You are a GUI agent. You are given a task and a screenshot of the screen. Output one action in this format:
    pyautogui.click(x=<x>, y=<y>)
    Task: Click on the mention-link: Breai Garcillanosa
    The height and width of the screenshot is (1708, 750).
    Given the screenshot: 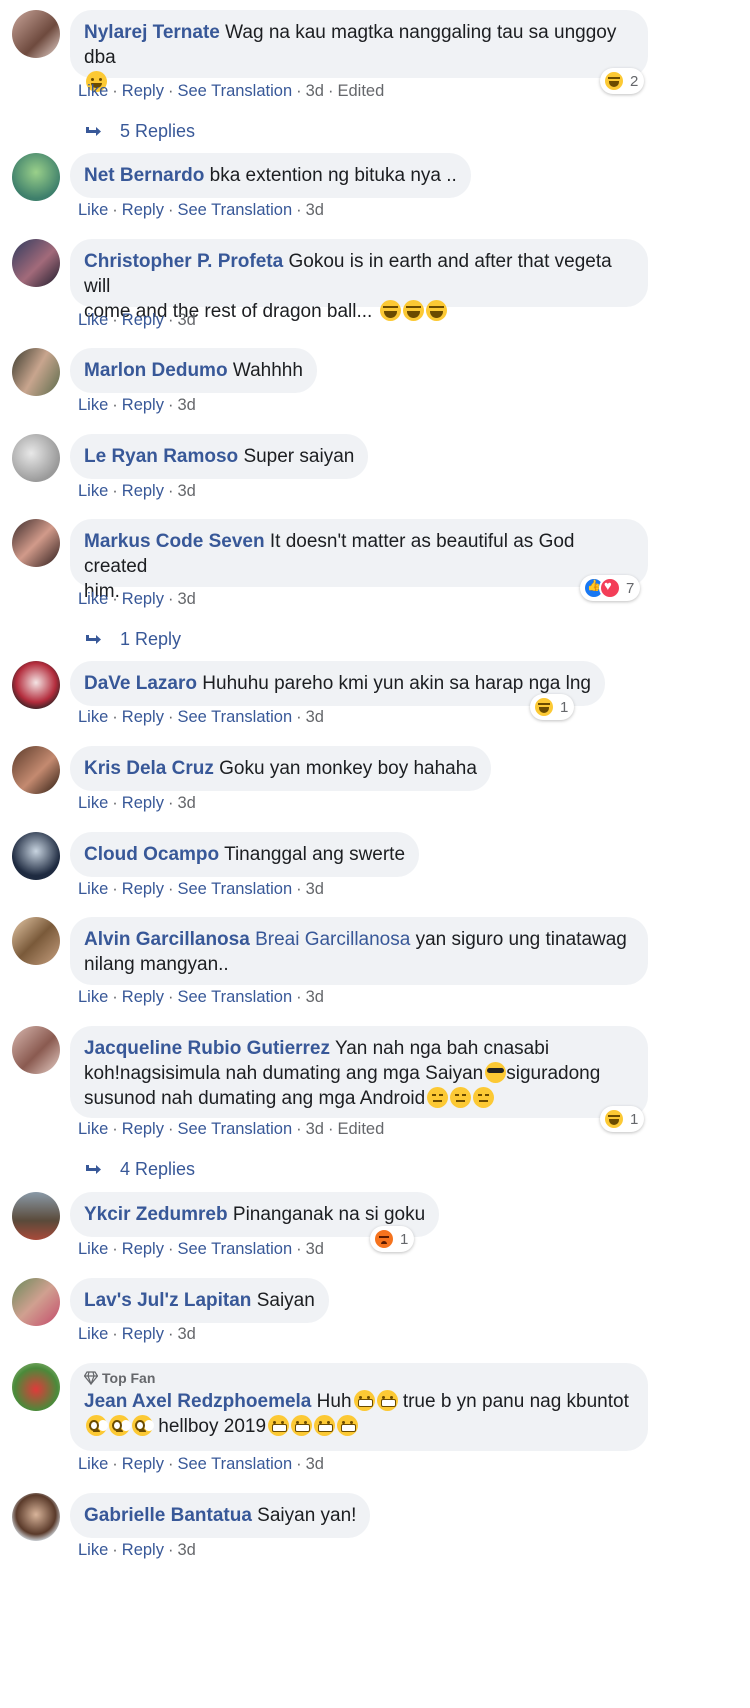 What is the action you would take?
    pyautogui.click(x=332, y=939)
    